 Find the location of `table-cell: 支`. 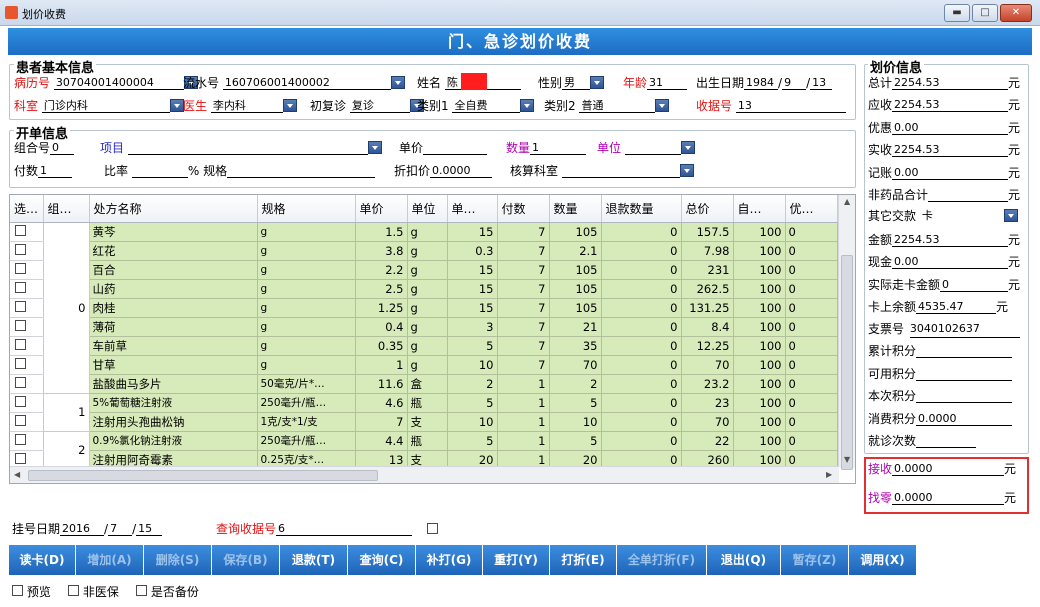

table-cell: 支 is located at coordinates (427, 422).